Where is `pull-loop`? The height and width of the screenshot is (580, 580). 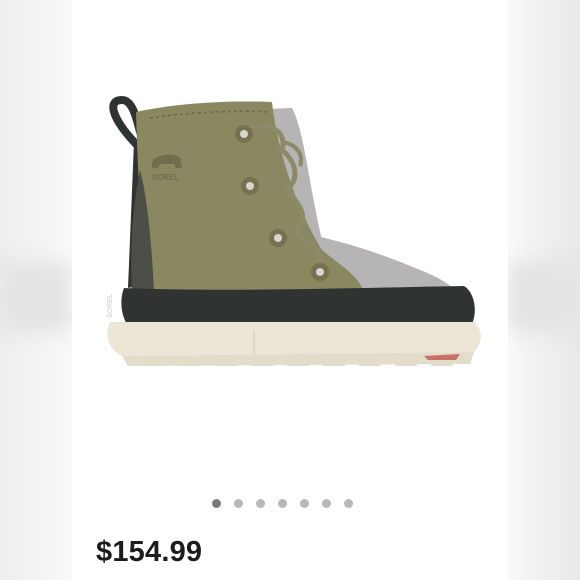
pull-loop is located at coordinates (126, 123).